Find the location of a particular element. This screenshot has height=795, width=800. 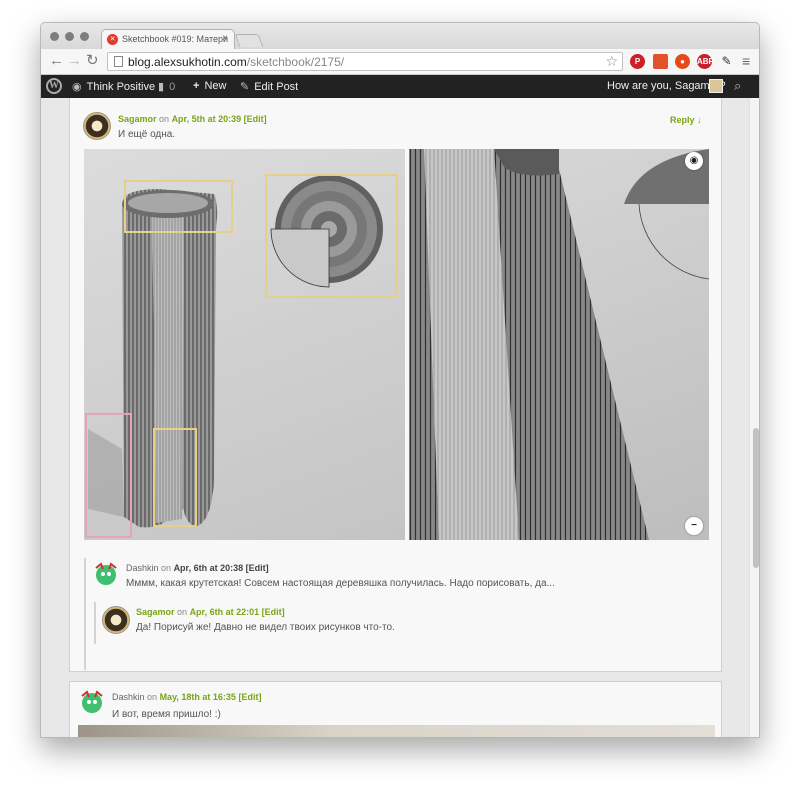

bookmark-icon is located at coordinates (660, 61).